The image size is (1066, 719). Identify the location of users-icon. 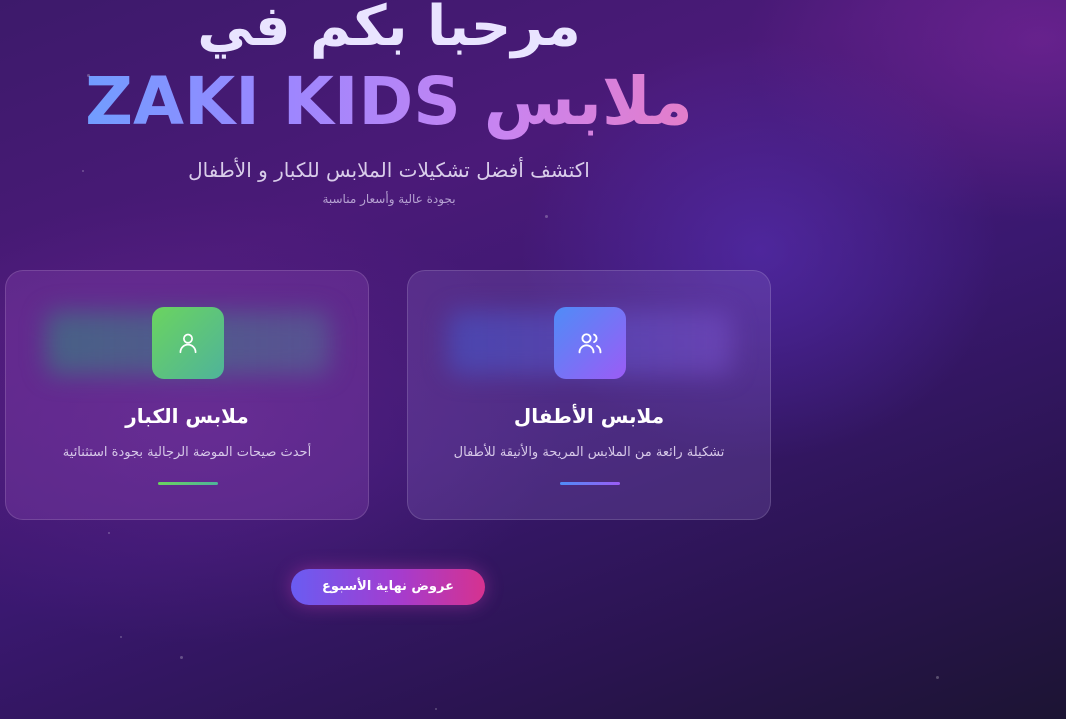
(590, 343).